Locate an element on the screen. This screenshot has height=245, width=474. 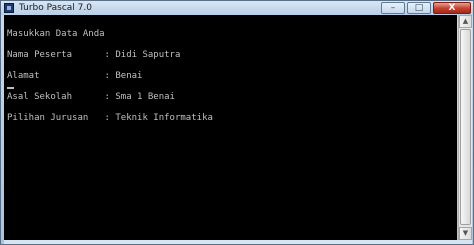
scrollbar-thumb is located at coordinates (465, 127).